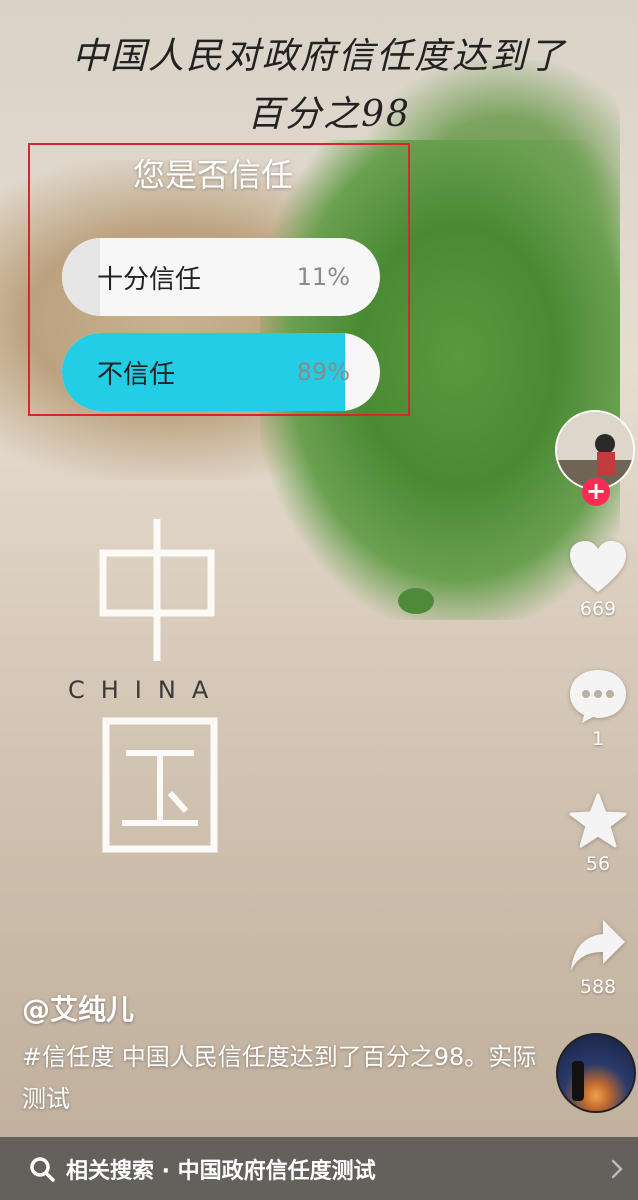 The width and height of the screenshot is (638, 1200). I want to click on related-search-bar: 相关搜索 · 中国政府信任度测试, so click(319, 1168).